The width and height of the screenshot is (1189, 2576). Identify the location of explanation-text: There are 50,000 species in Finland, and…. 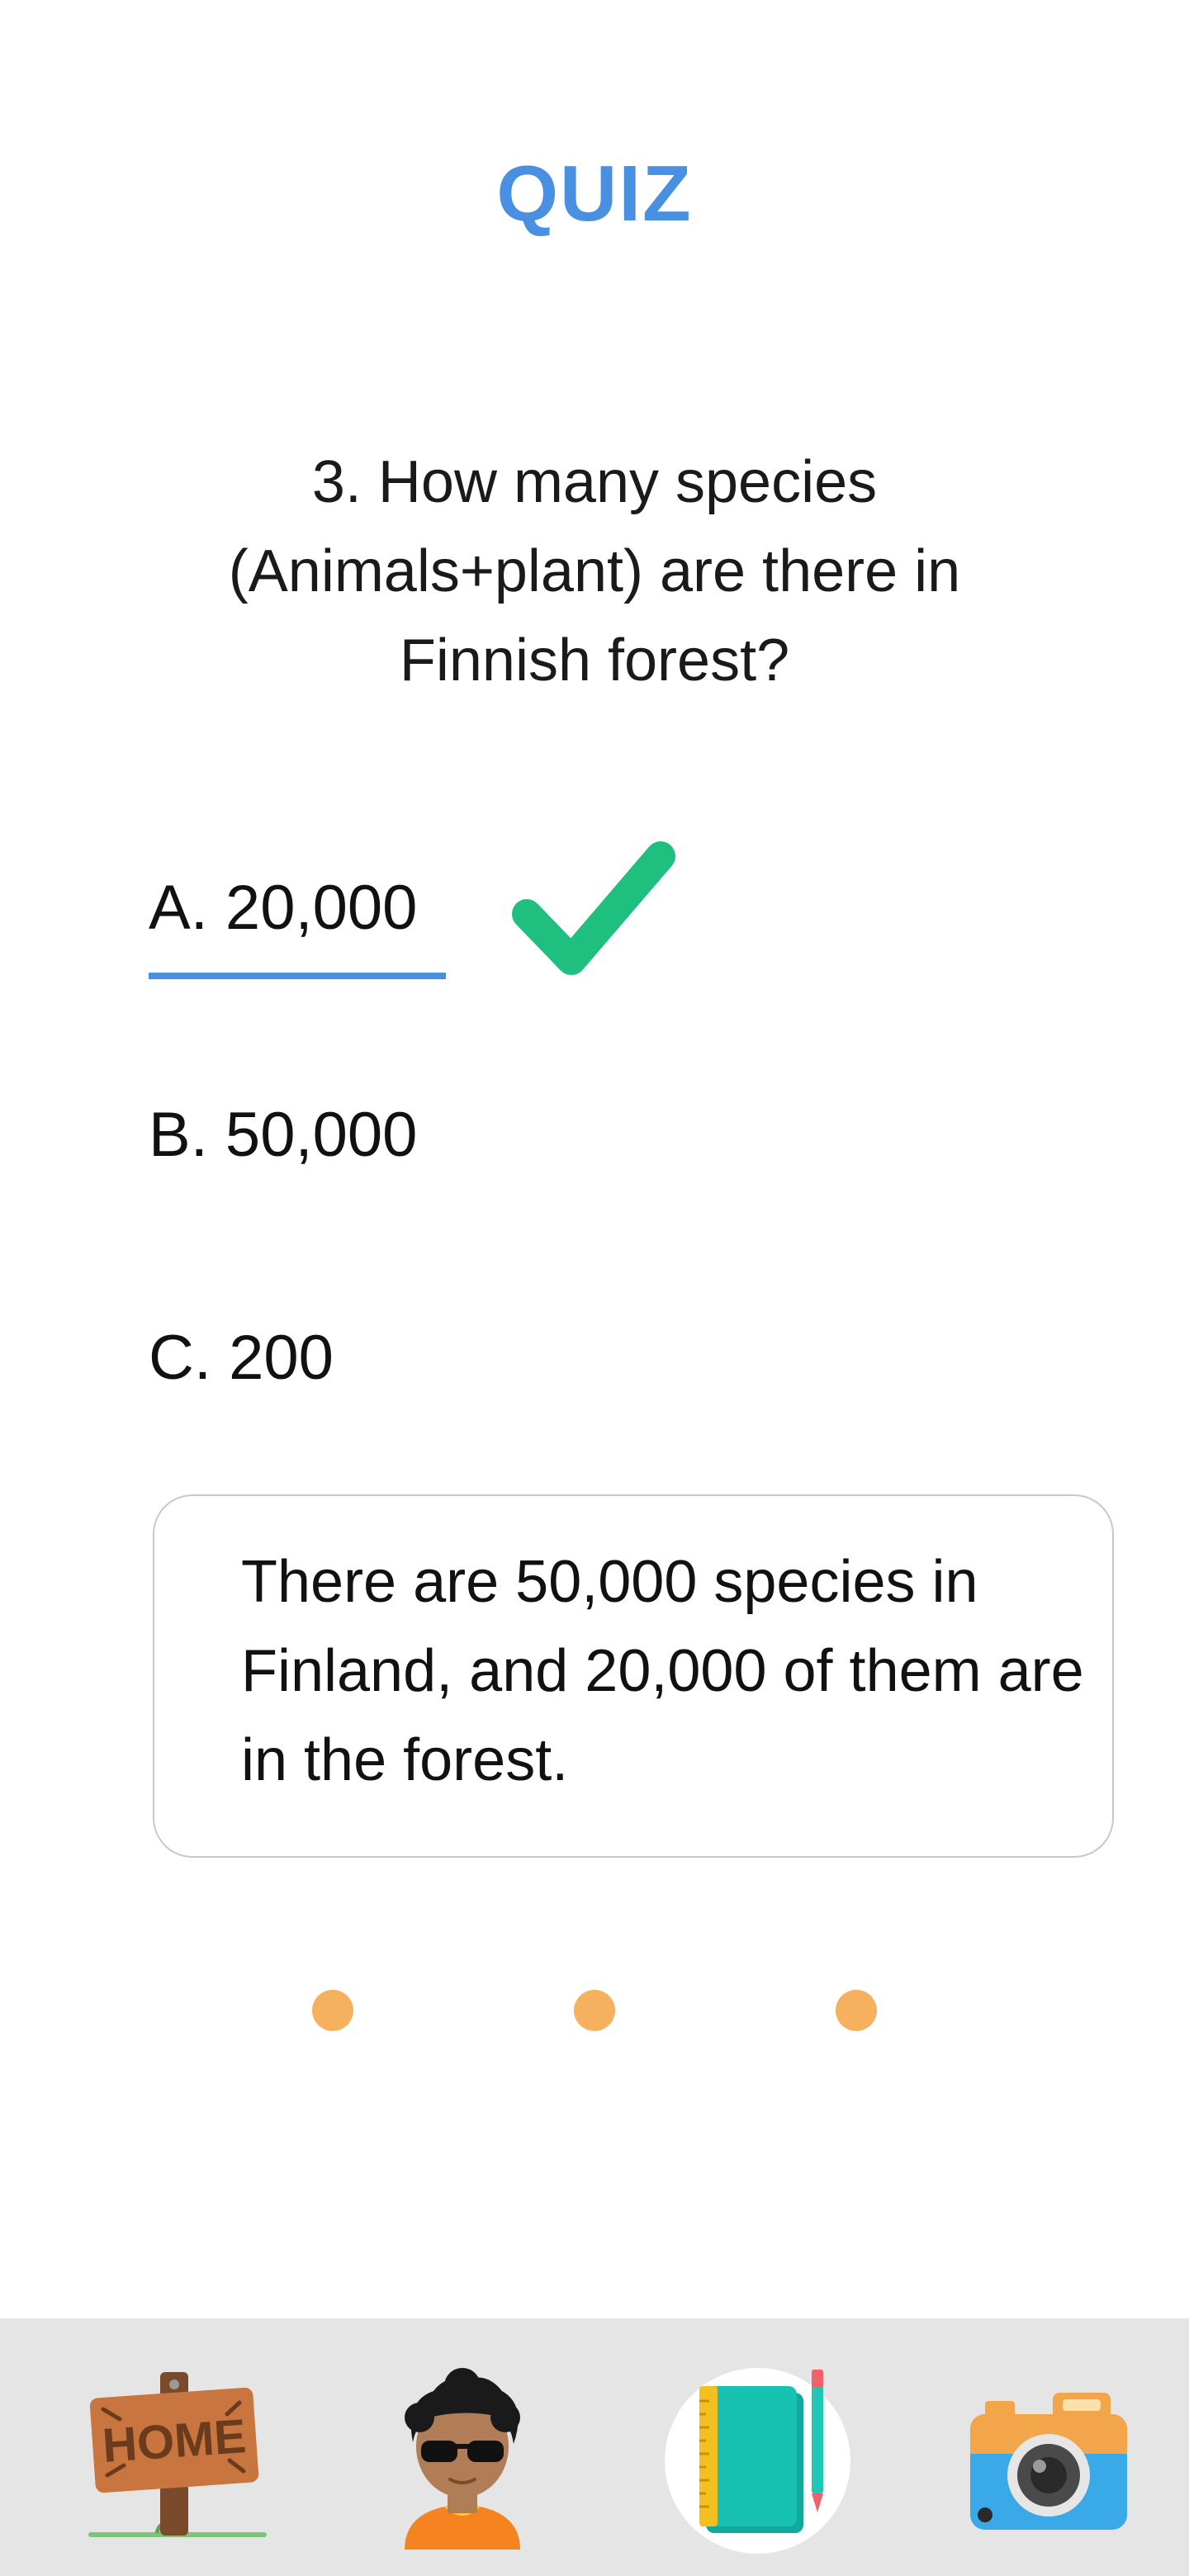
(662, 1671).